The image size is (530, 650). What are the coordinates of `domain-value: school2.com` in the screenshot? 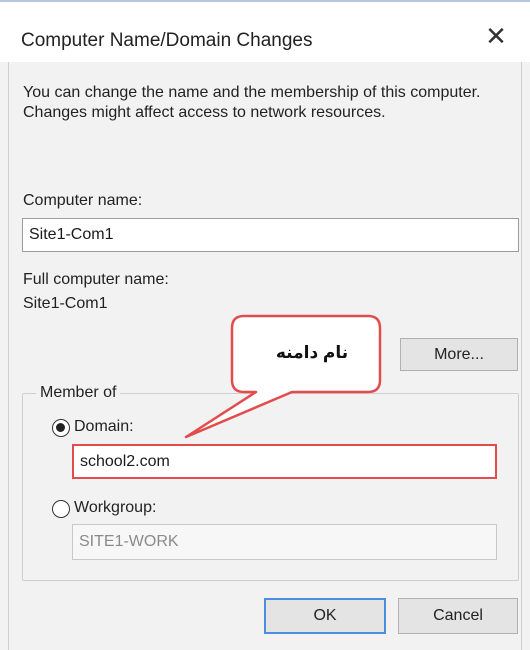 It's located at (125, 461).